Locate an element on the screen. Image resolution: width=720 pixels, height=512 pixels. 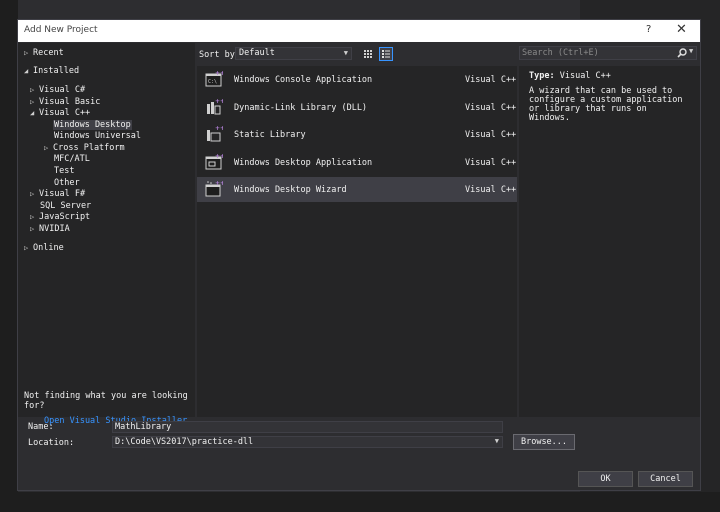
location-input is located at coordinates (309, 442).